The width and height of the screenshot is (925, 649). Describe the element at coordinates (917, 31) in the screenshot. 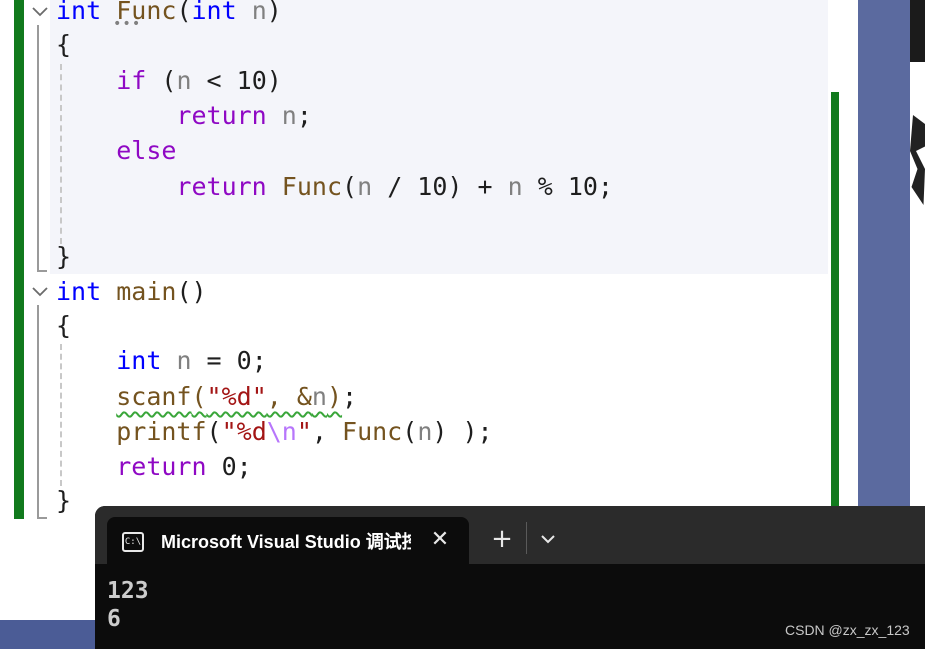

I see `background-window-bar` at that location.